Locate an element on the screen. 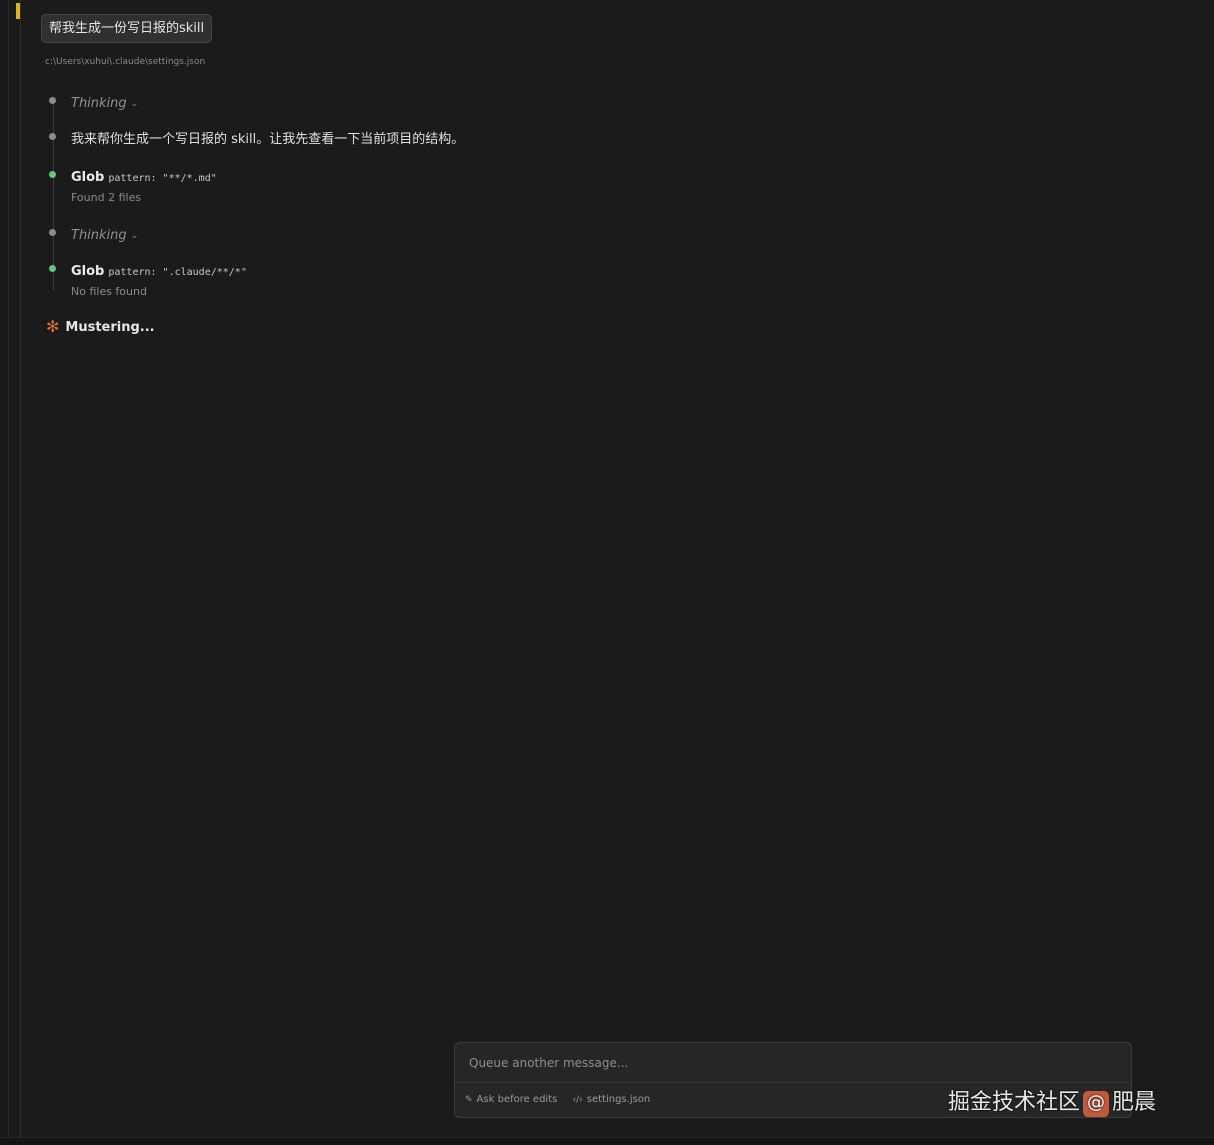 Image resolution: width=1214 pixels, height=1145 pixels. timeline-line is located at coordinates (53, 195).